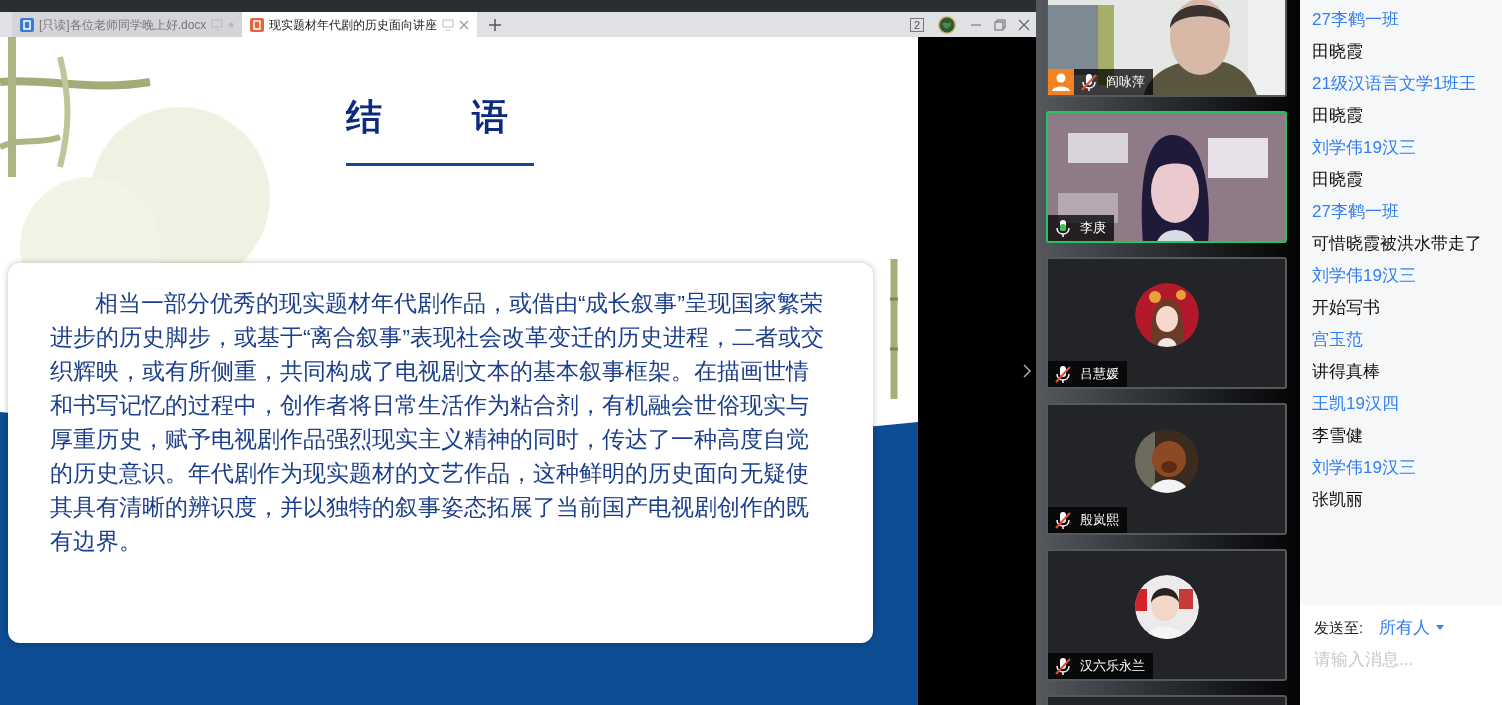  Describe the element at coordinates (1125, 82) in the screenshot. I see `participant-name: 阎咏萍` at that location.